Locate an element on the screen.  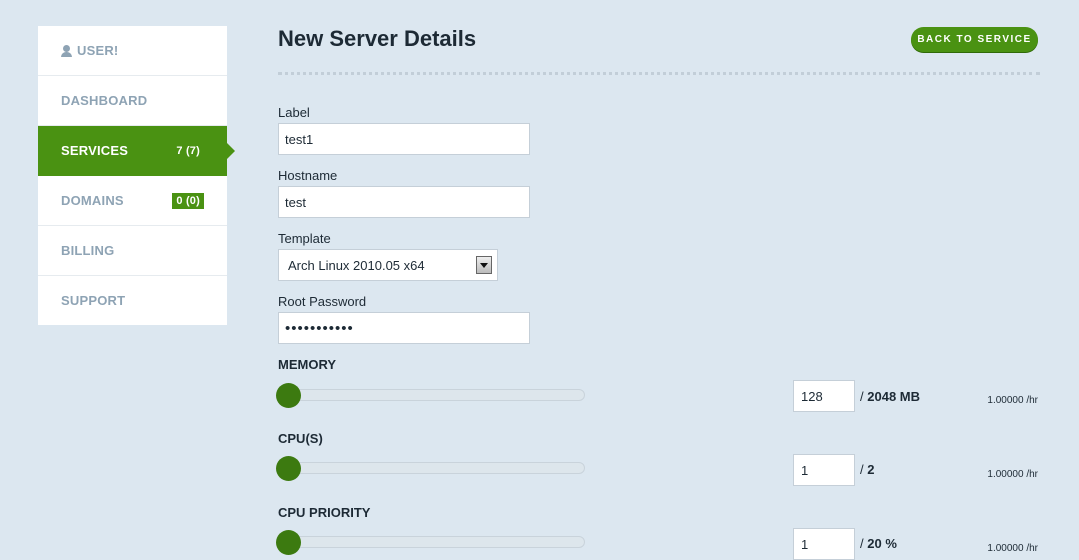
cpus-title: CPU(S) is located at coordinates (300, 438).